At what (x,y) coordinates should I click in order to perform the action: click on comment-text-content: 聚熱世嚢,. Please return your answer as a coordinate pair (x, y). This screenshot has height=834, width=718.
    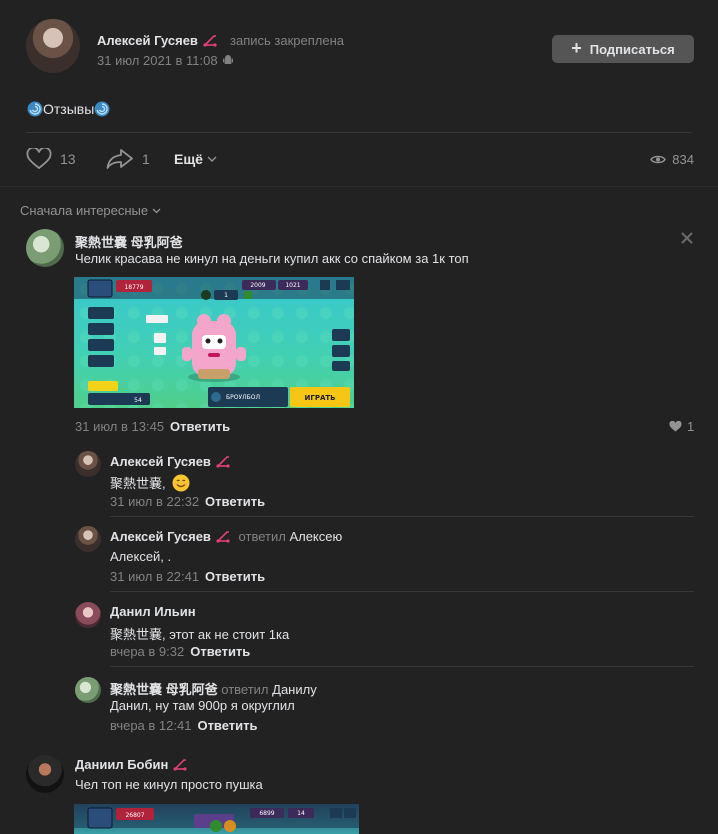
    Looking at the image, I should click on (140, 483).